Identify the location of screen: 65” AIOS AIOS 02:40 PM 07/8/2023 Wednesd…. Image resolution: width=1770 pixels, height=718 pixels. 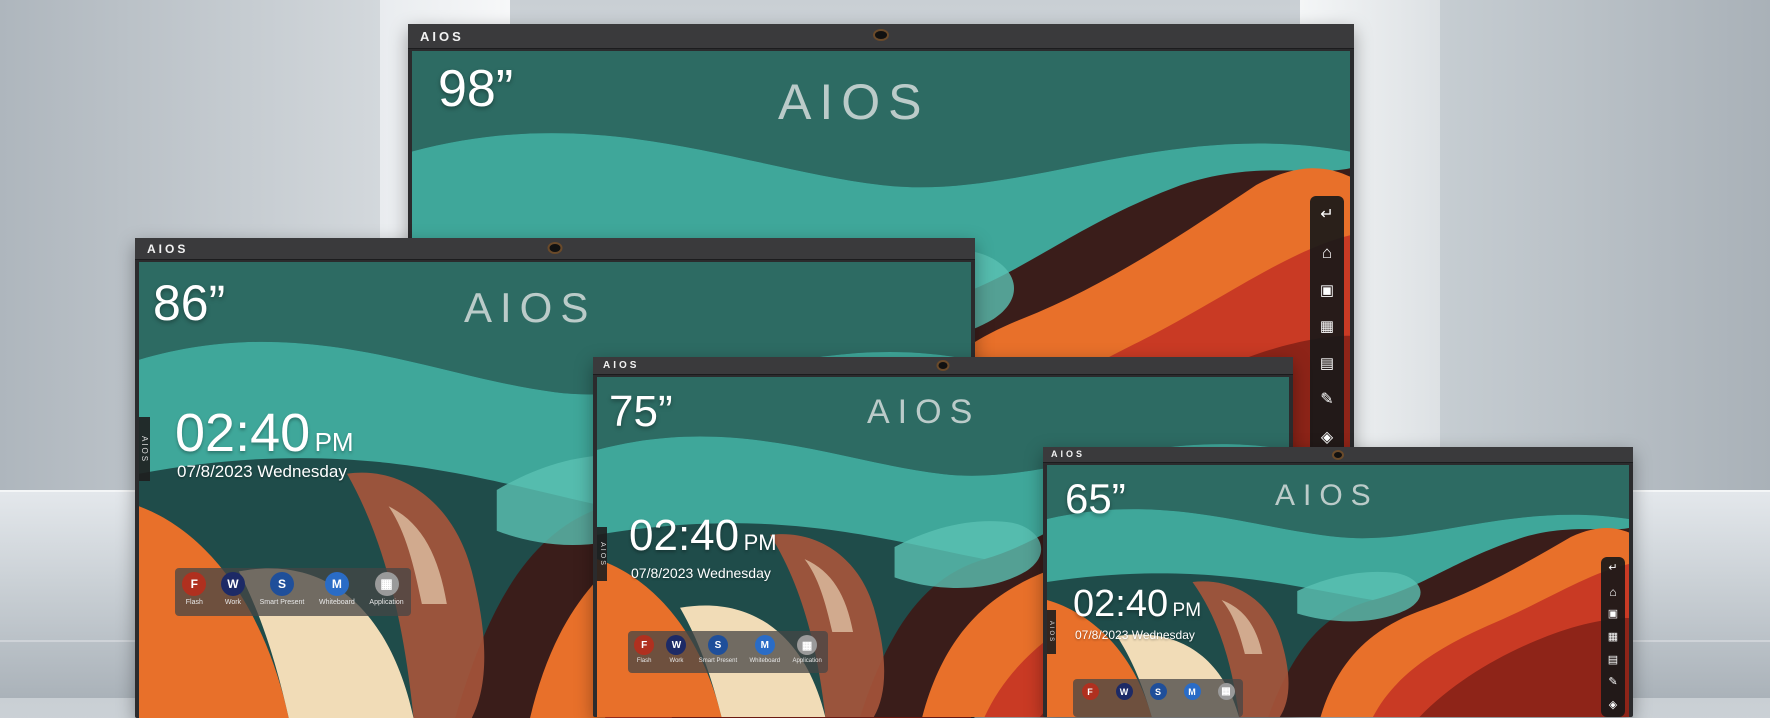
(1338, 591).